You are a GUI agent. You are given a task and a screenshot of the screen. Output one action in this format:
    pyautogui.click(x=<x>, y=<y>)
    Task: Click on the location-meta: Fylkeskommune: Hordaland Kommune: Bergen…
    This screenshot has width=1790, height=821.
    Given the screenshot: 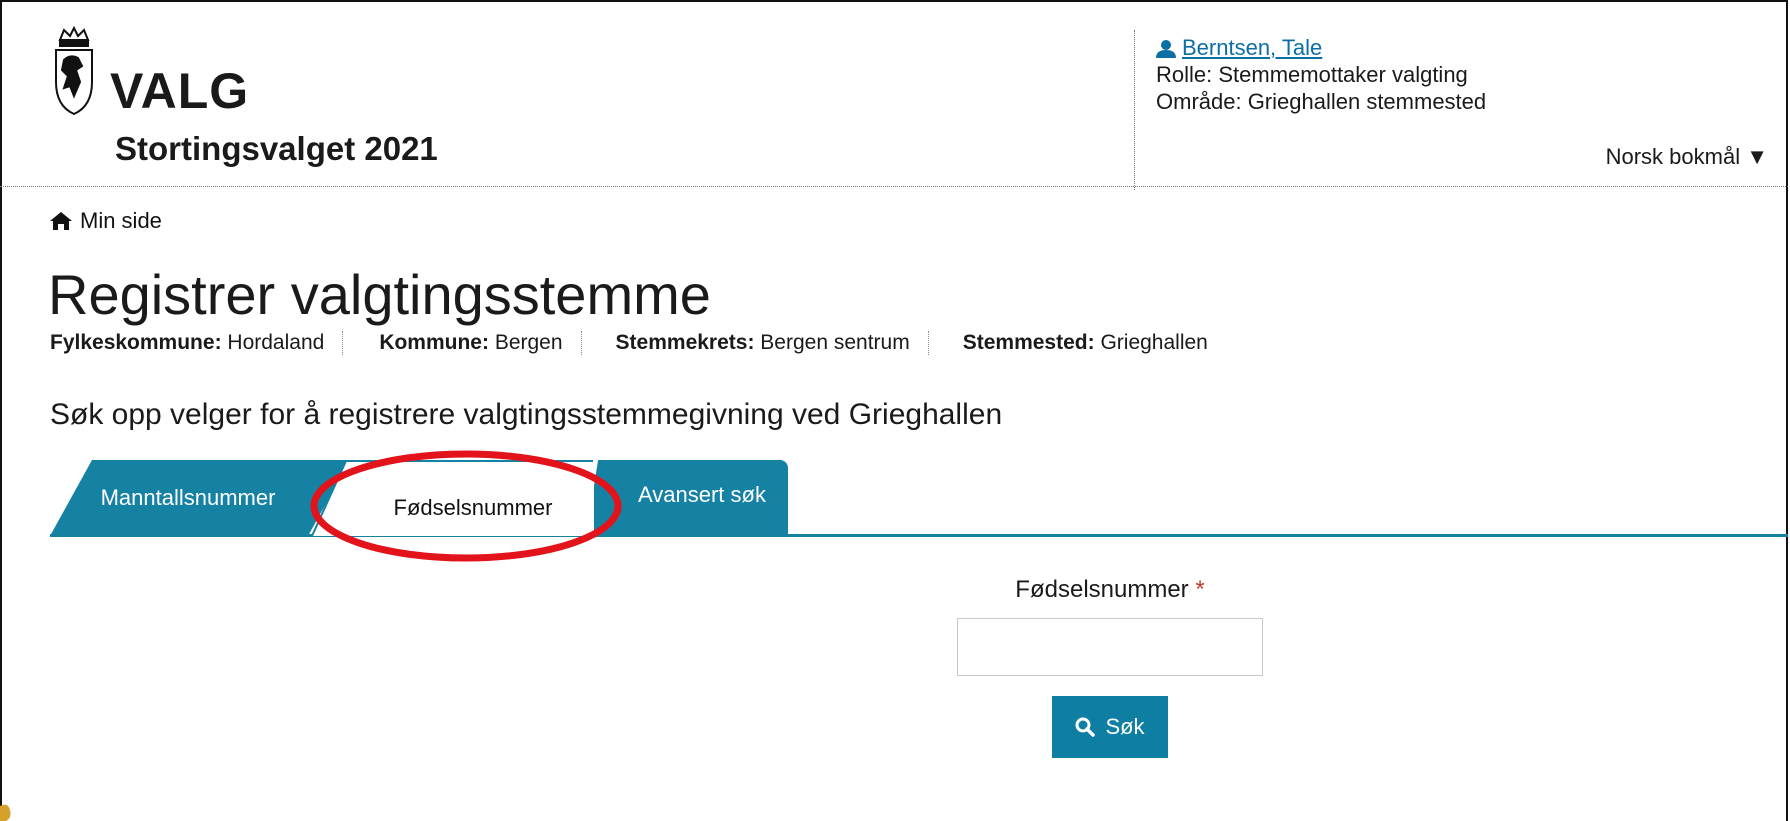 What is the action you would take?
    pyautogui.click(x=638, y=343)
    